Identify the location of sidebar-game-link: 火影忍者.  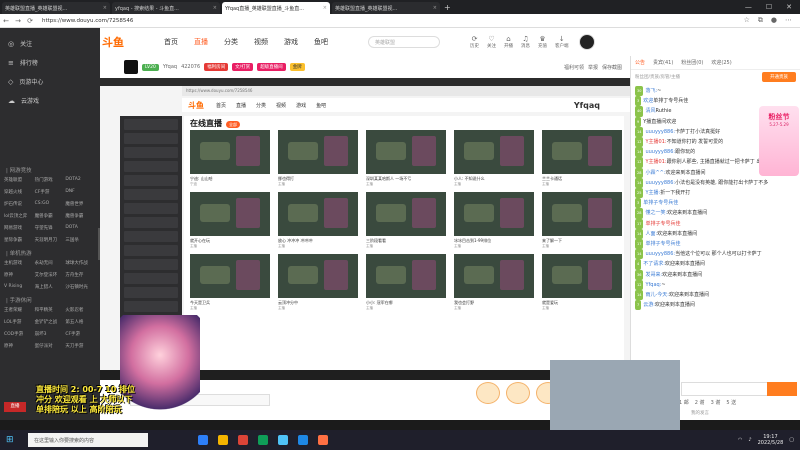
(80, 310).